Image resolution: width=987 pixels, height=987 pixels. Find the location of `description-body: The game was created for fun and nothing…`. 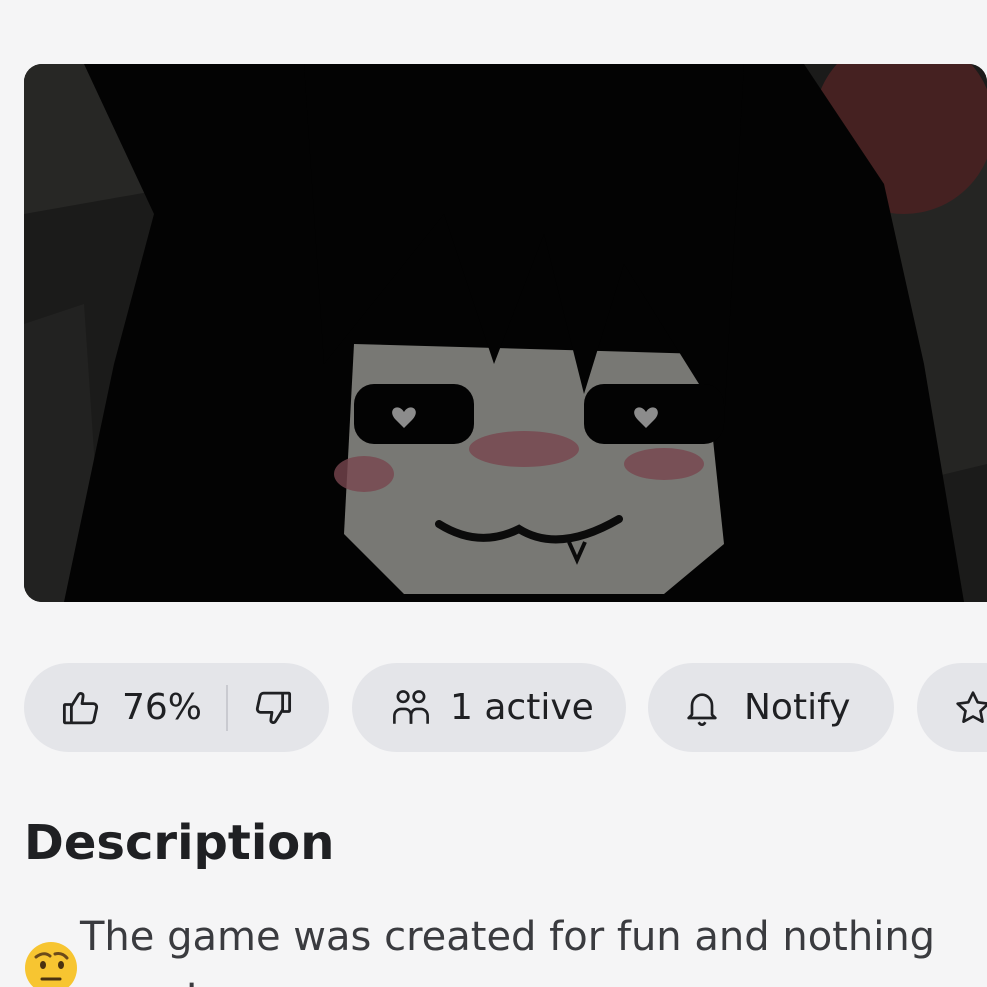

description-body: The game was created for fun and nothing… is located at coordinates (504, 946).